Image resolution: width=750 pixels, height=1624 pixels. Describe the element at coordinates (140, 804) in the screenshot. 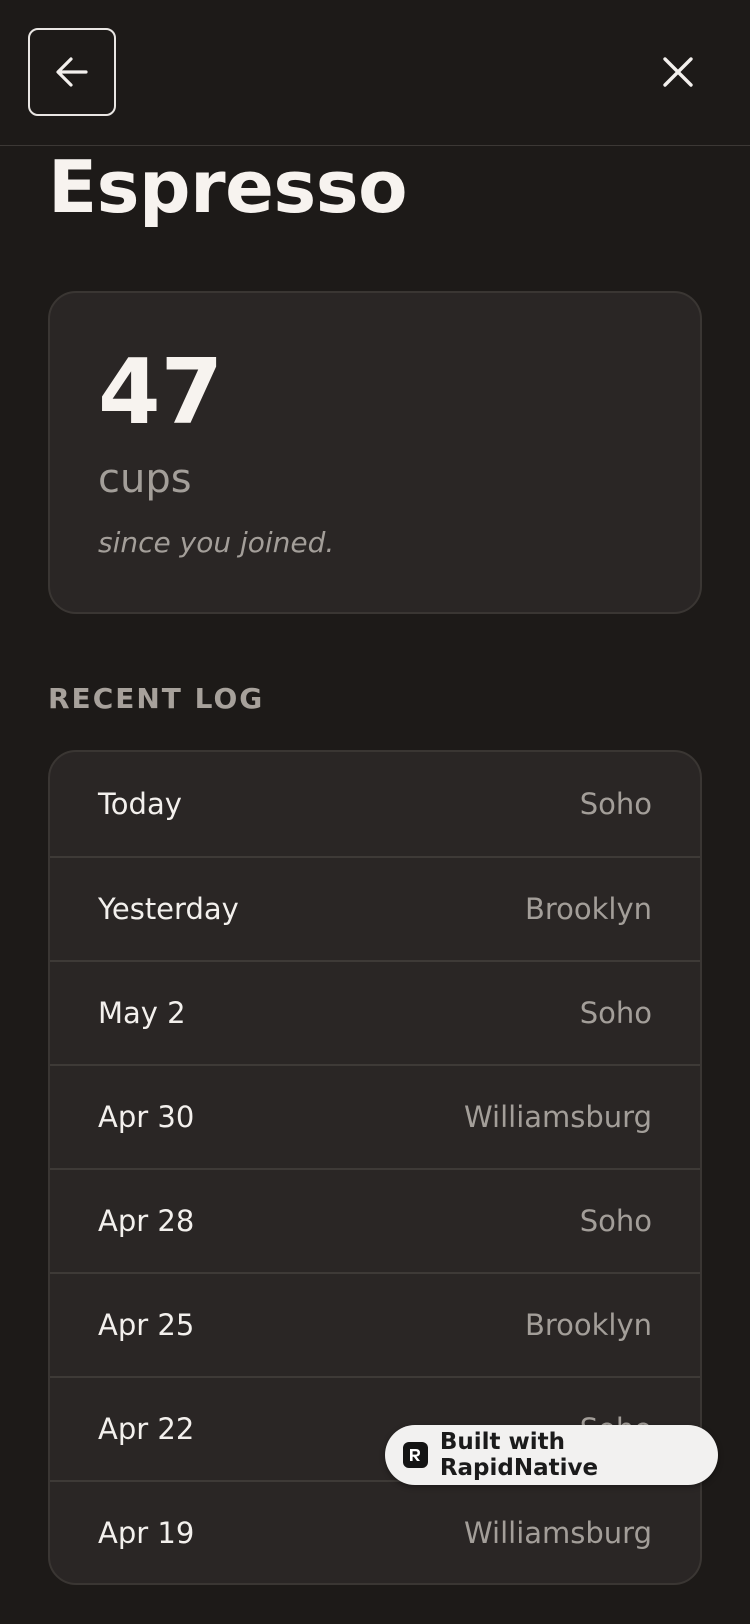

I see `log-date: Today` at that location.